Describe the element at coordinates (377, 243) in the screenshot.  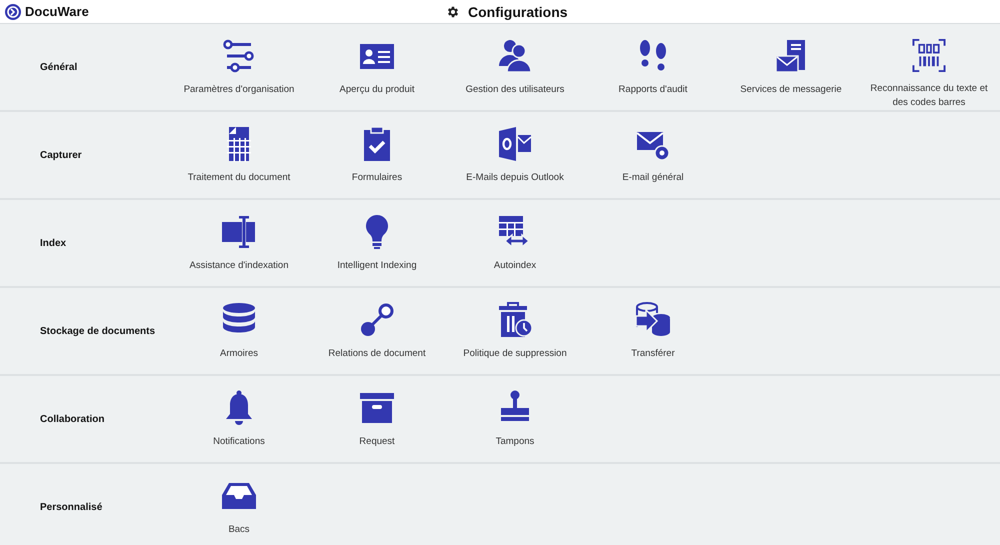
I see `configuration-tile: Intelligent Indexing` at that location.